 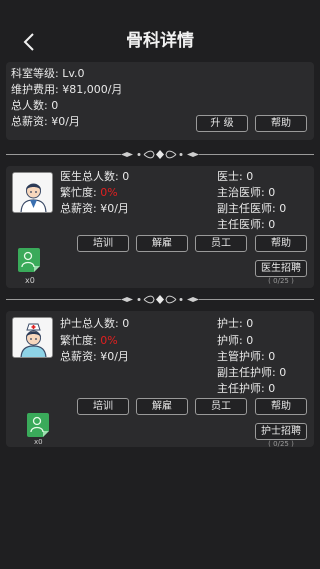 What do you see at coordinates (281, 123) in the screenshot?
I see `summary-help-button: 帮助` at bounding box center [281, 123].